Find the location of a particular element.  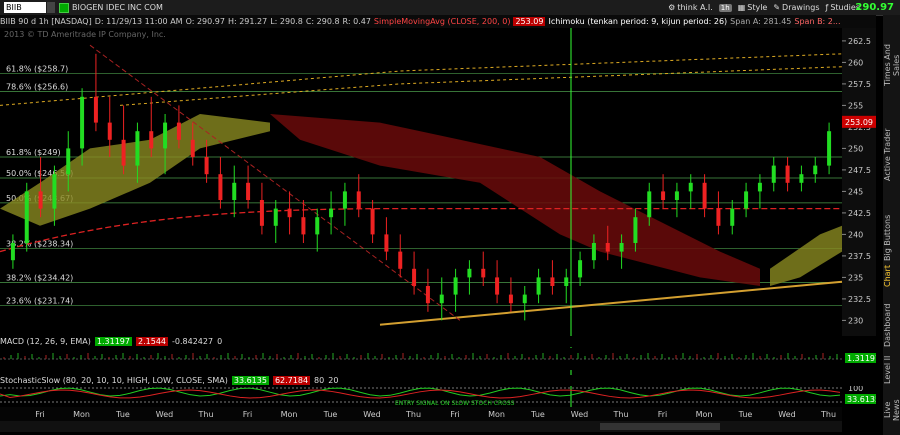

price-tick-label: 257.5 is located at coordinates (859, 84).